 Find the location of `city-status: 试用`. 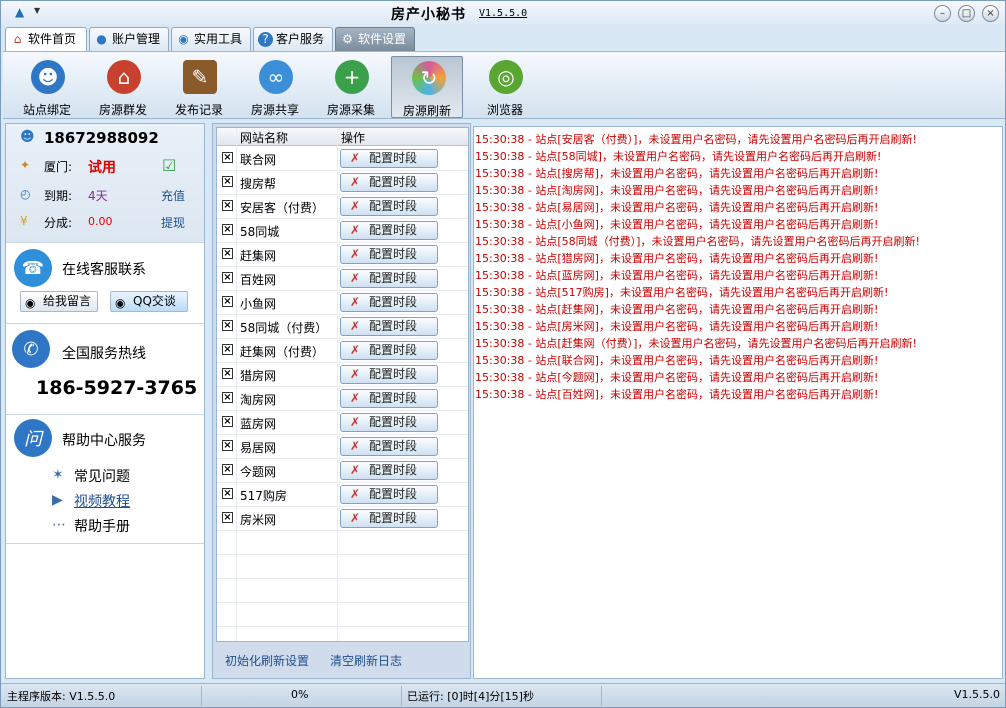

city-status: 试用 is located at coordinates (102, 168).